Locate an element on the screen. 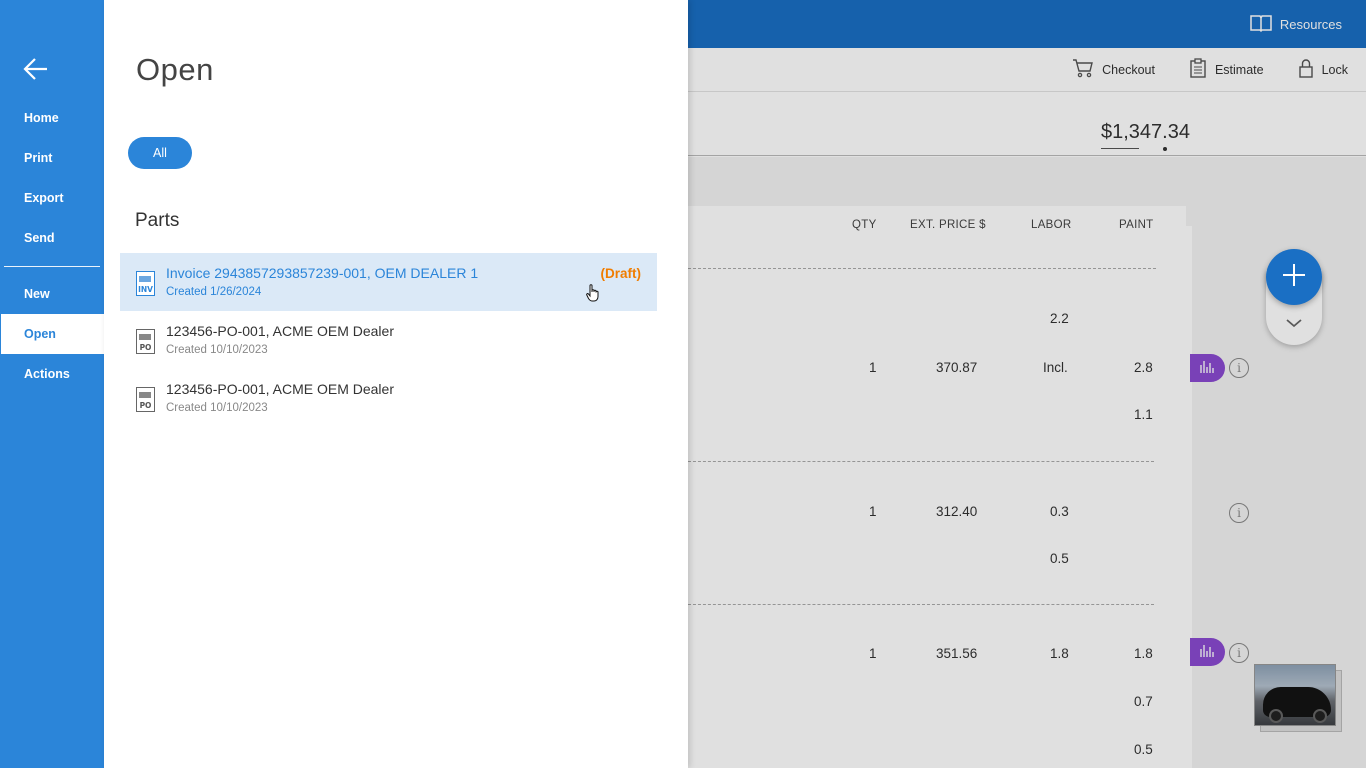 Image resolution: width=1366 pixels, height=768 pixels. draft-status-badge: (Draft) is located at coordinates (621, 273).